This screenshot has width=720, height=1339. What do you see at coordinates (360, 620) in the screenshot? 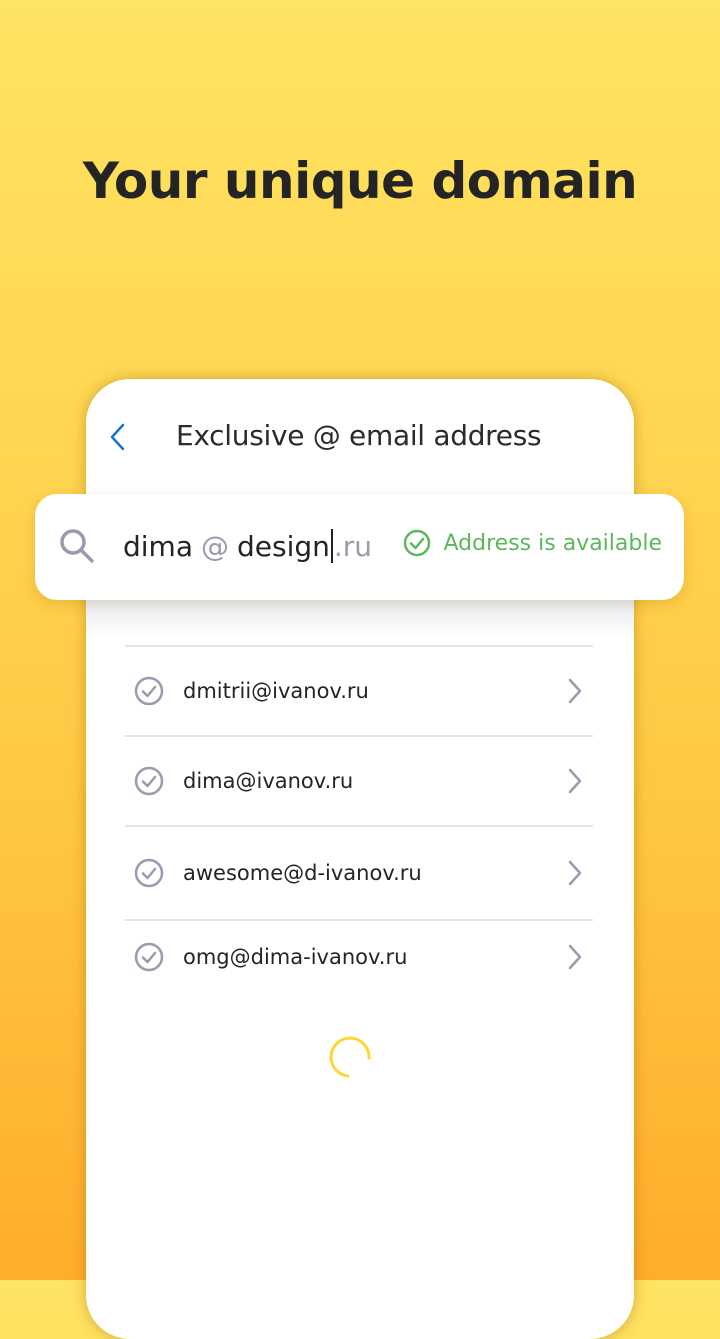
I see `list-shade` at bounding box center [360, 620].